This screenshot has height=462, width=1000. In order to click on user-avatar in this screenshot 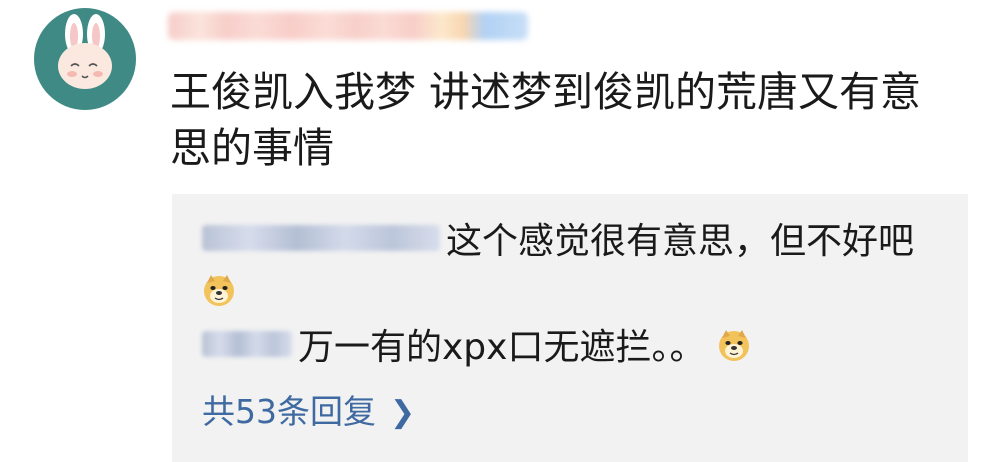, I will do `click(85, 59)`.